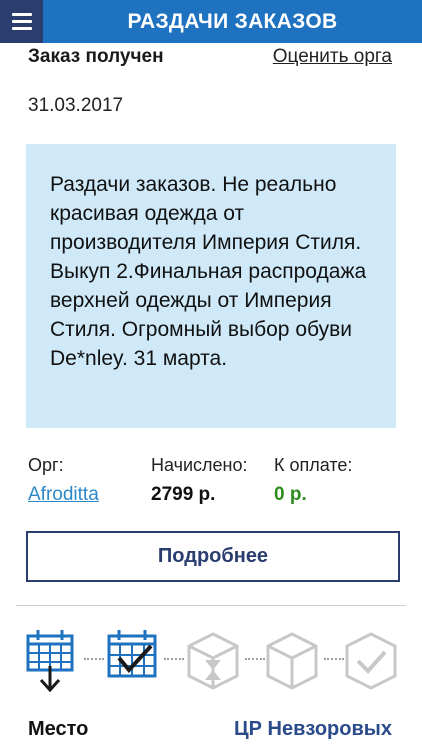  Describe the element at coordinates (63, 495) in the screenshot. I see `org-link: Afroditta` at that location.